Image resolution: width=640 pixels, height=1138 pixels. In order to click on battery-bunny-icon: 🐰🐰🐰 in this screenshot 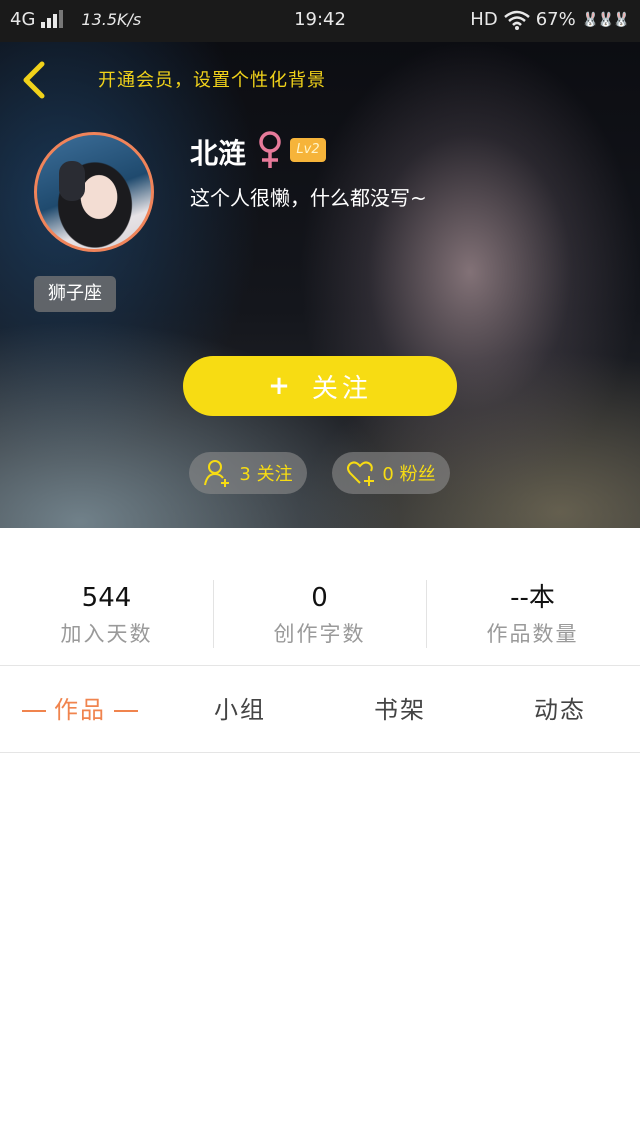, I will do `click(605, 19)`.